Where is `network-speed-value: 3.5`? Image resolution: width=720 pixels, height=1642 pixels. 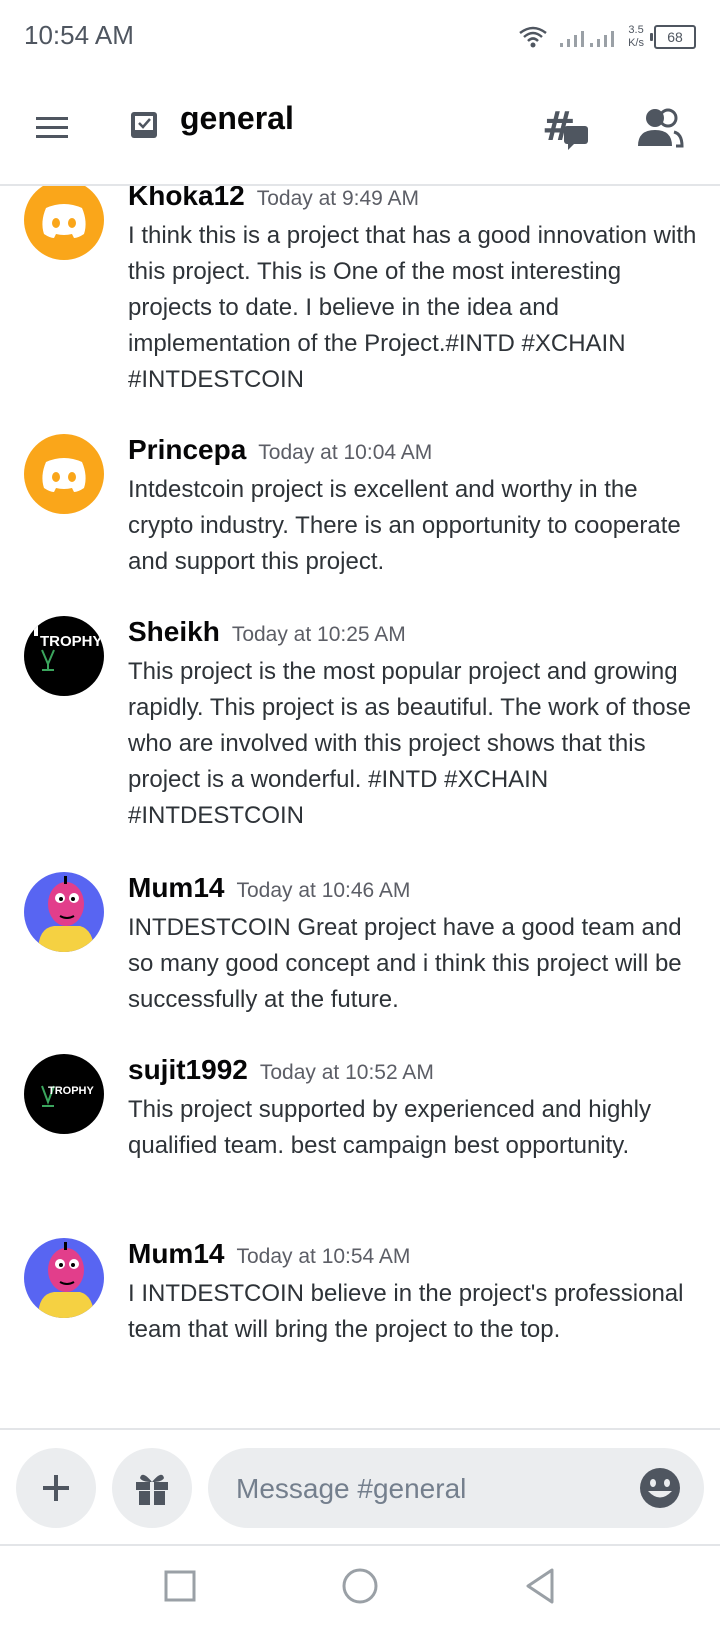
network-speed-value: 3.5 is located at coordinates (636, 30).